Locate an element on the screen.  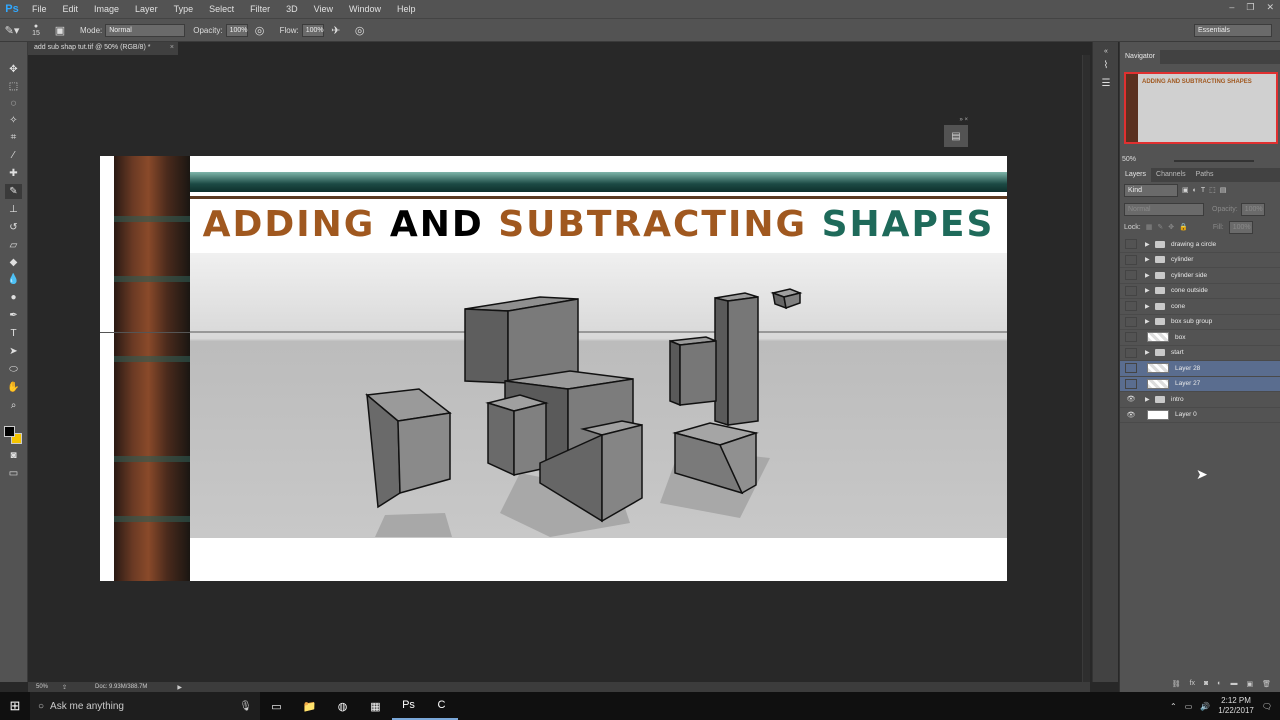
layer-row: ▶ cylinder is located at coordinates (1200, 260).